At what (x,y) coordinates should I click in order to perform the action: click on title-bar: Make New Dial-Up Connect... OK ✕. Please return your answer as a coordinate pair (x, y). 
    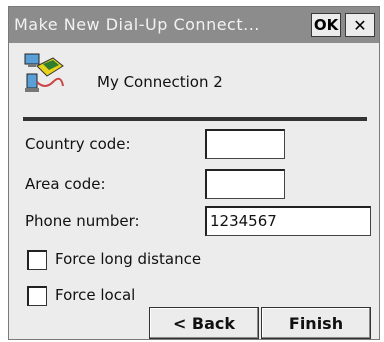
    Looking at the image, I should click on (194, 25).